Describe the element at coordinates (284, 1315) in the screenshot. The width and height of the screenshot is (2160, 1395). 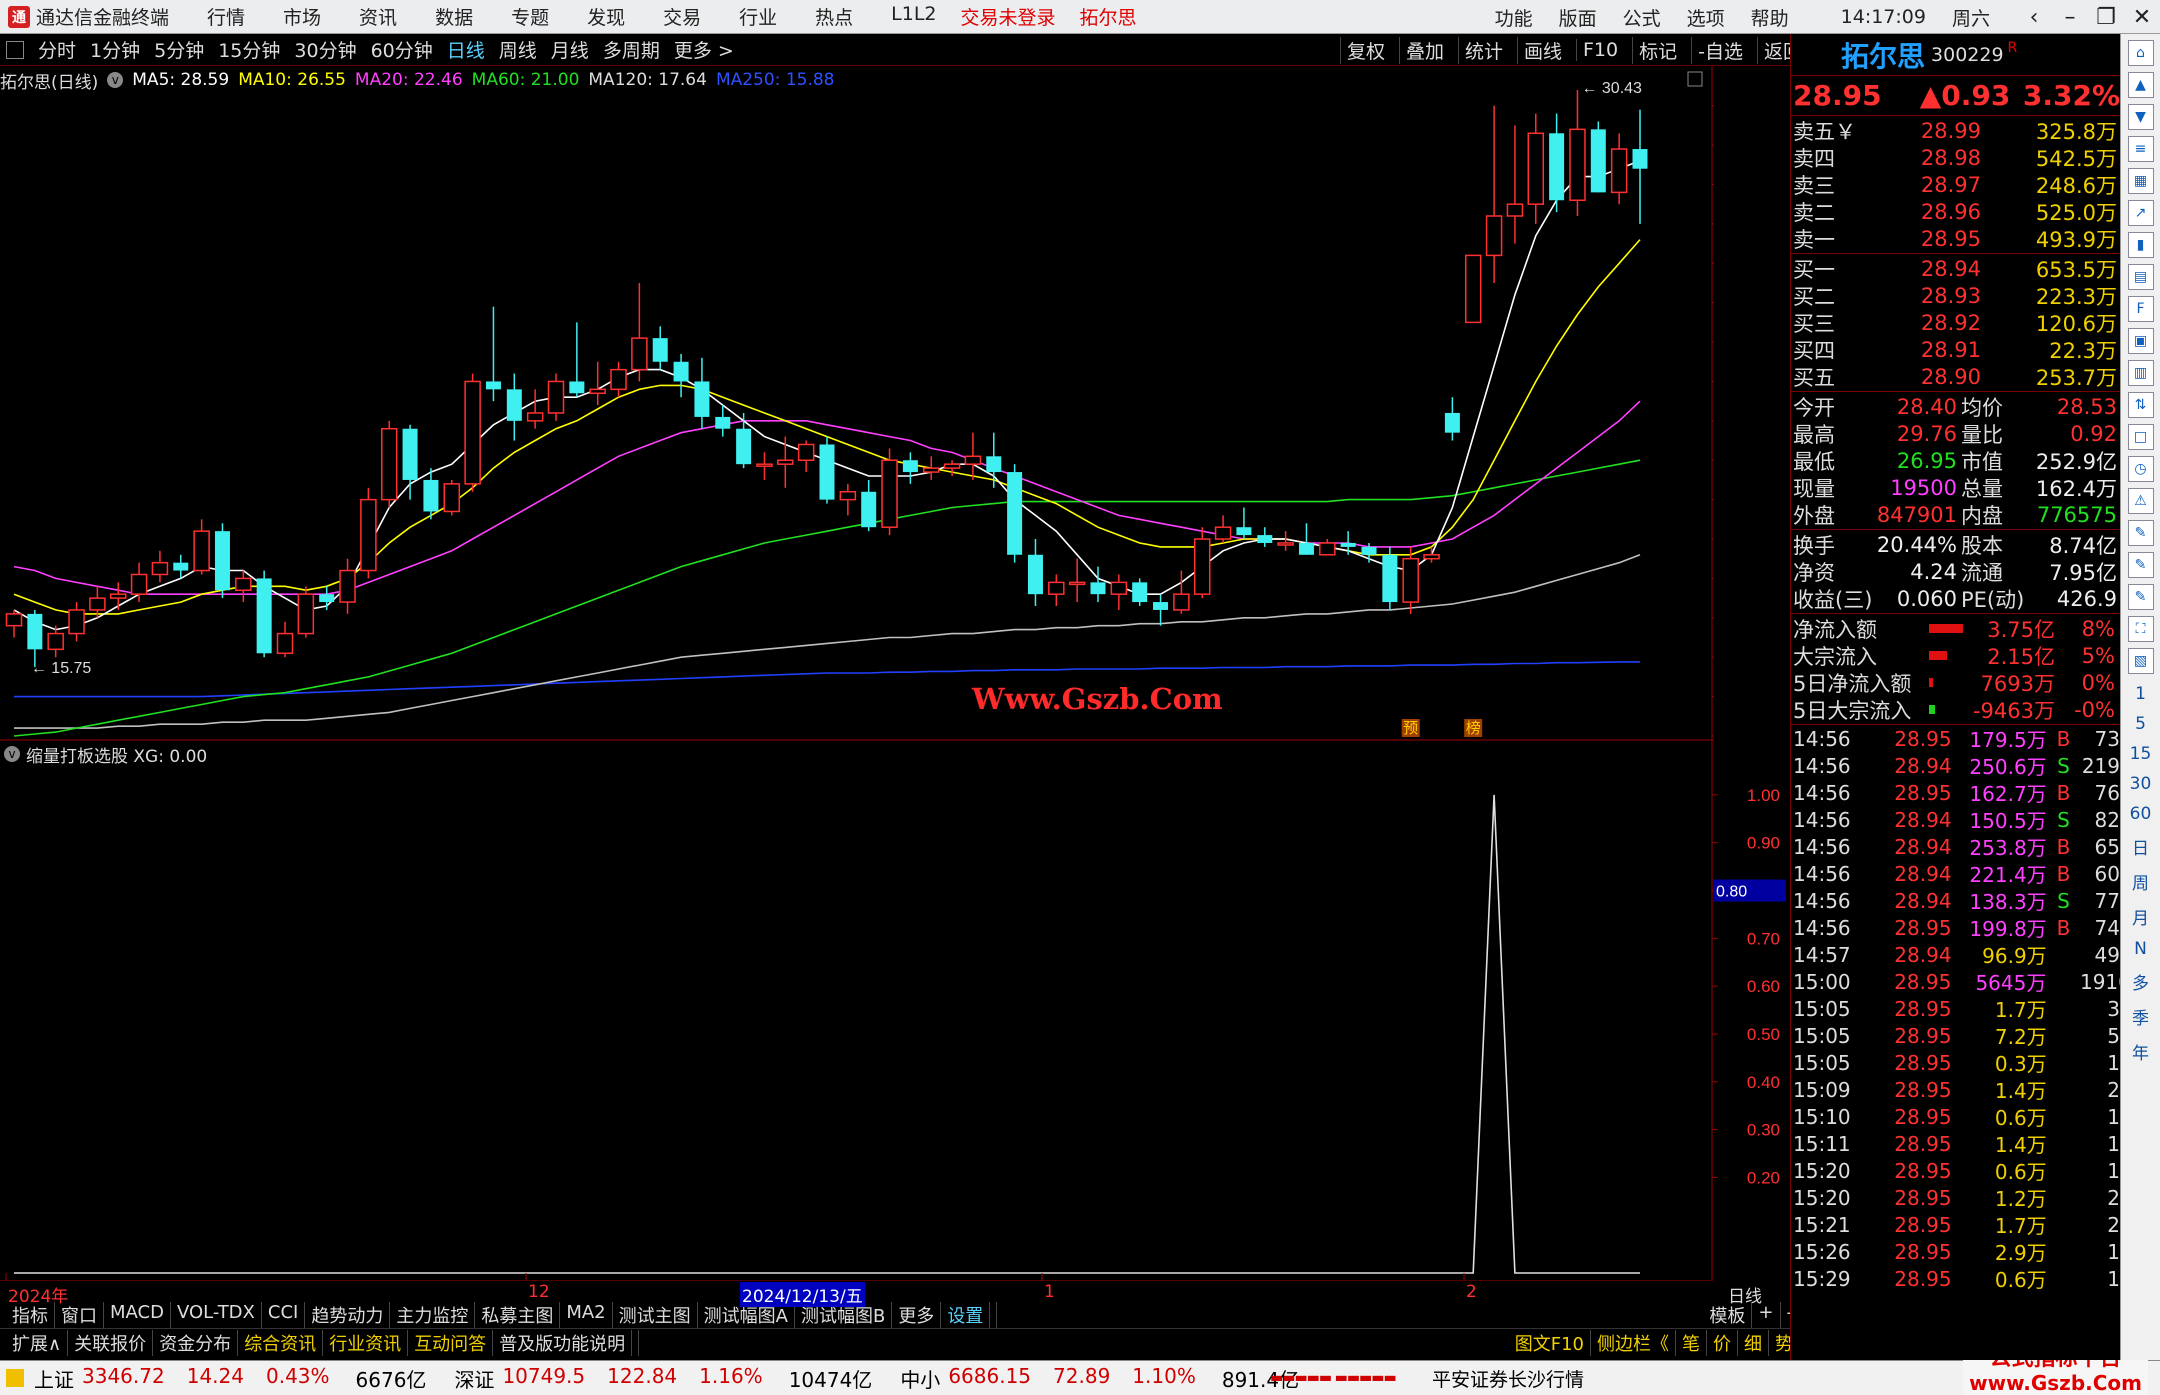
I see `indicator-tab-4: CCI` at that location.